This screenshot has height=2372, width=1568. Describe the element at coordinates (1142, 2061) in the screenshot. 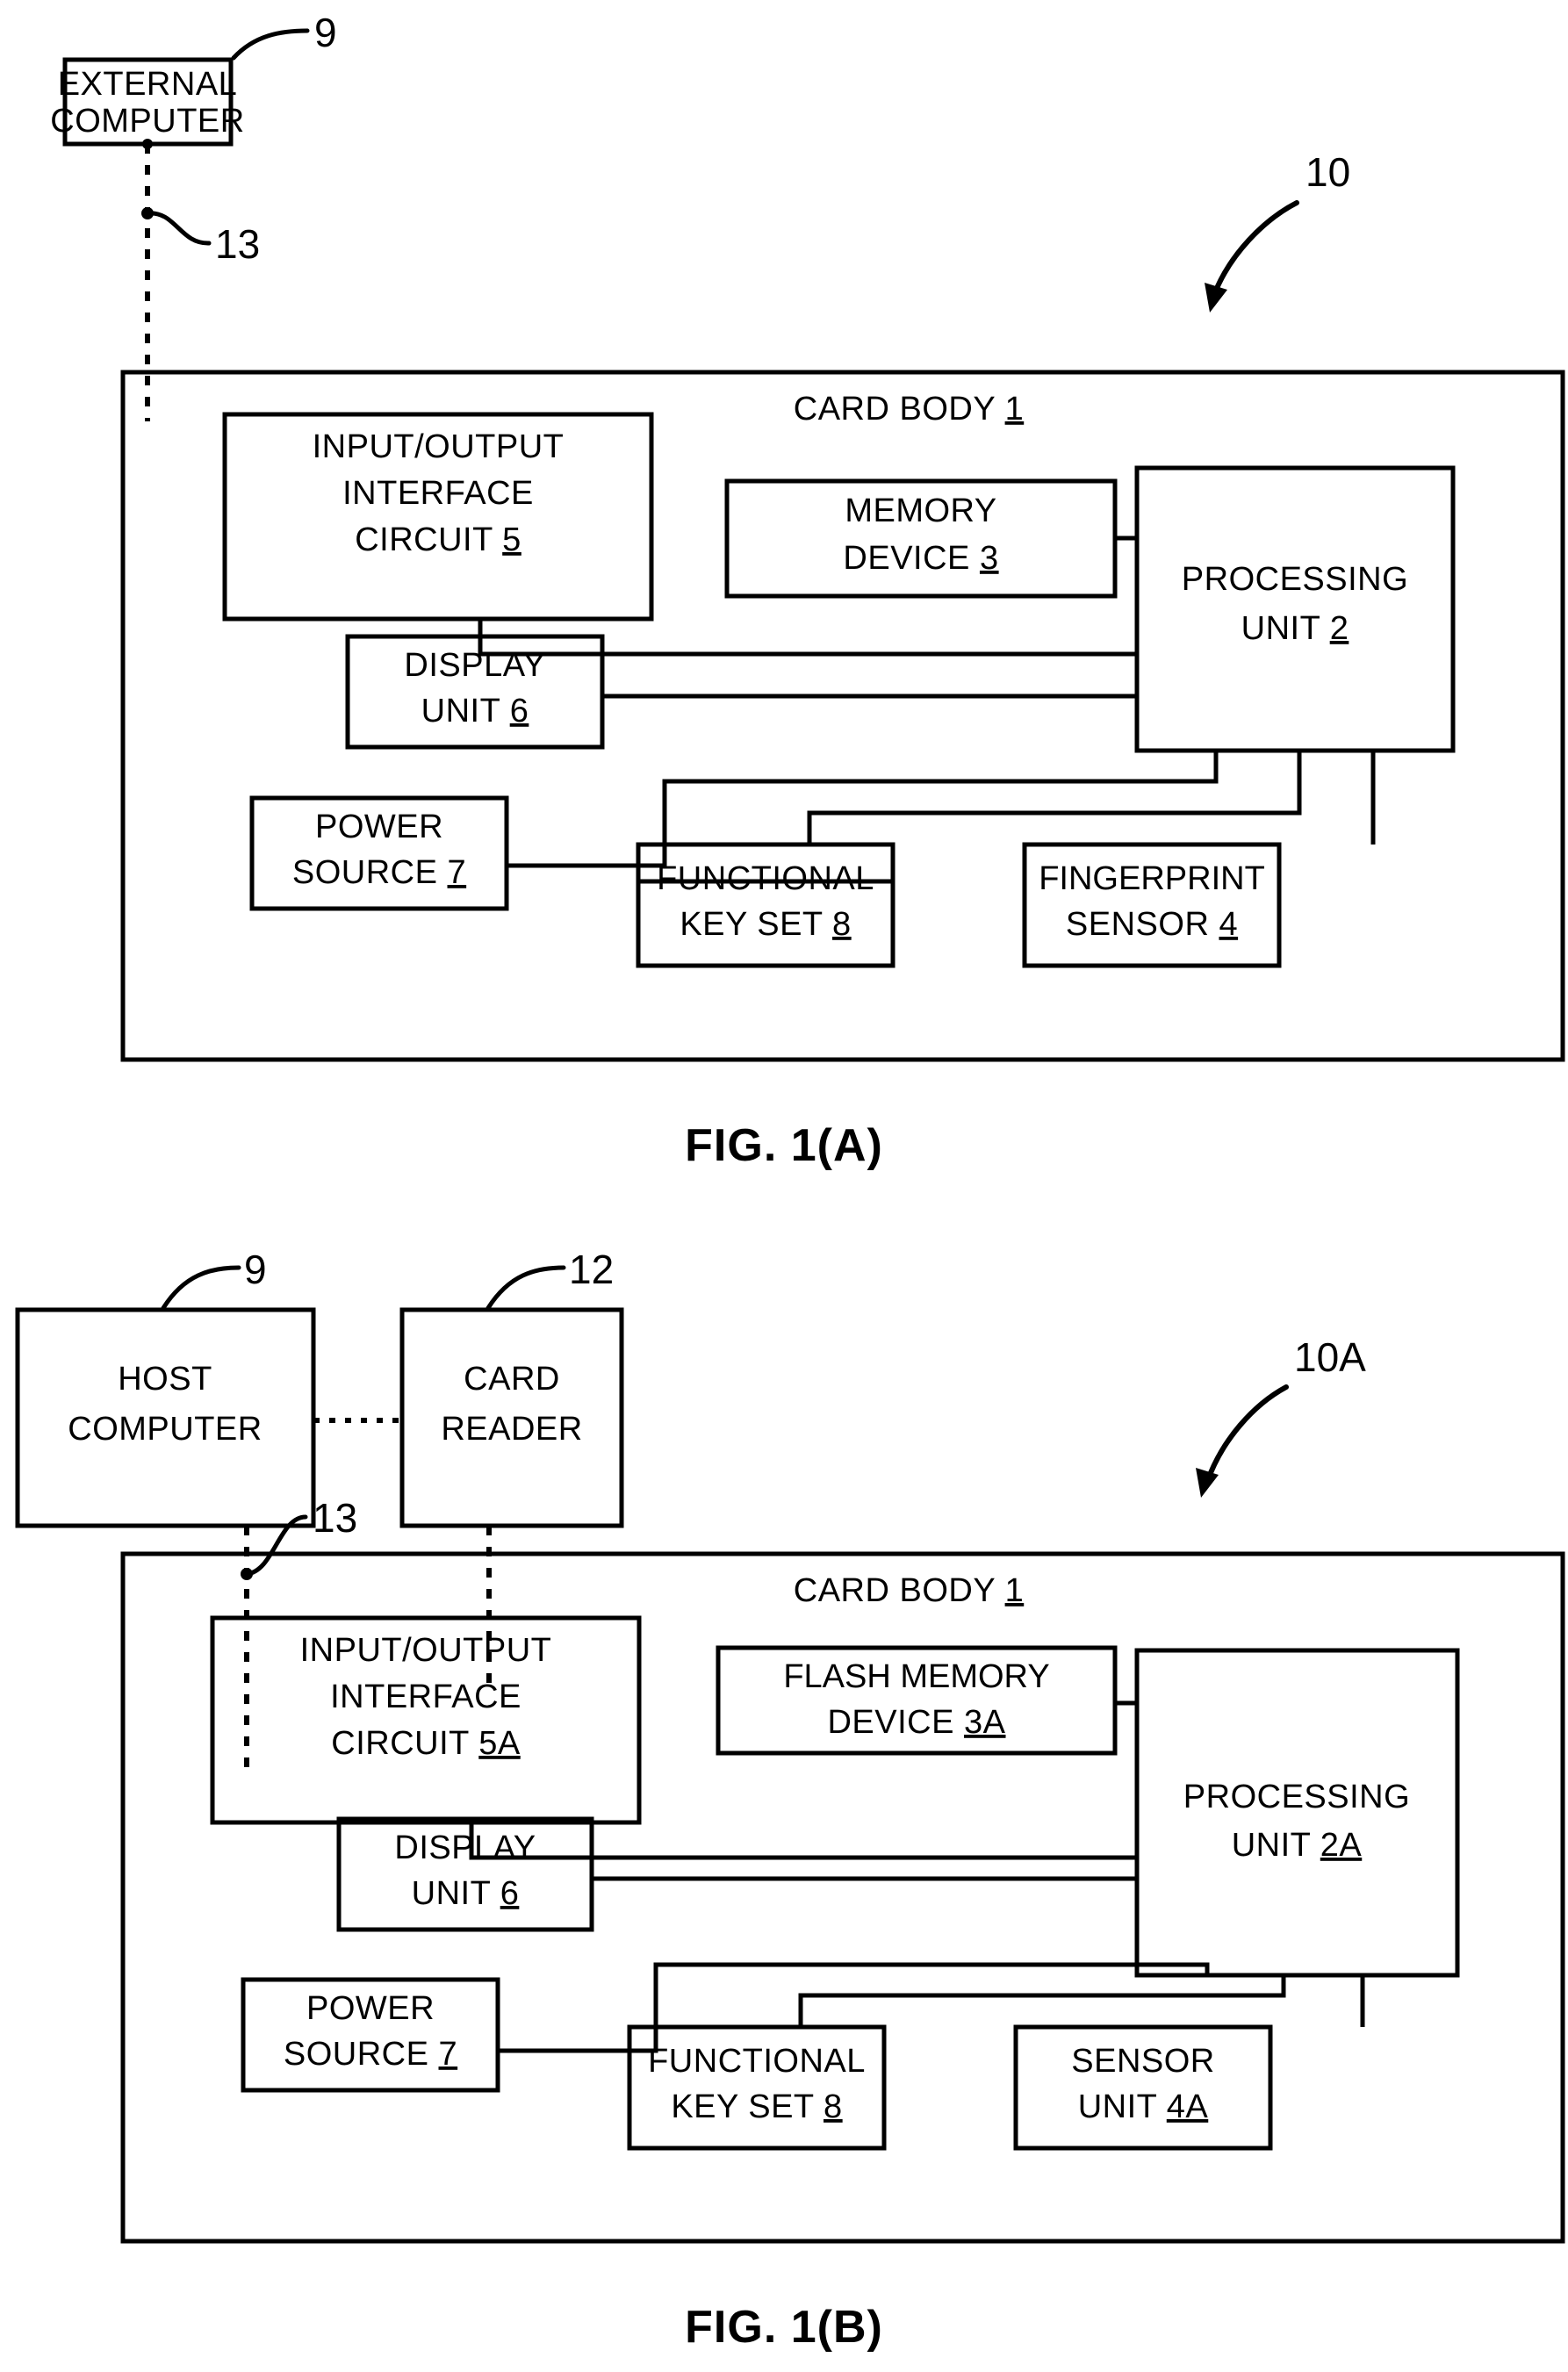

I see `sensor-unit-line1-b: SENSOR` at that location.